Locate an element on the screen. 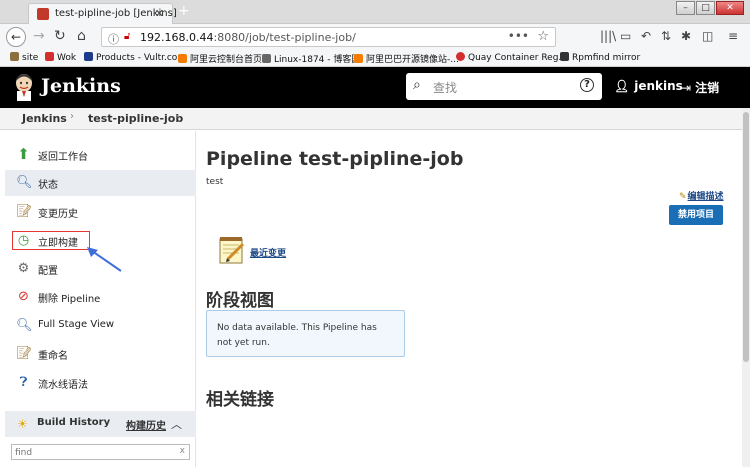 This screenshot has width=750, height=467. maximize-button: □ is located at coordinates (705, 8).